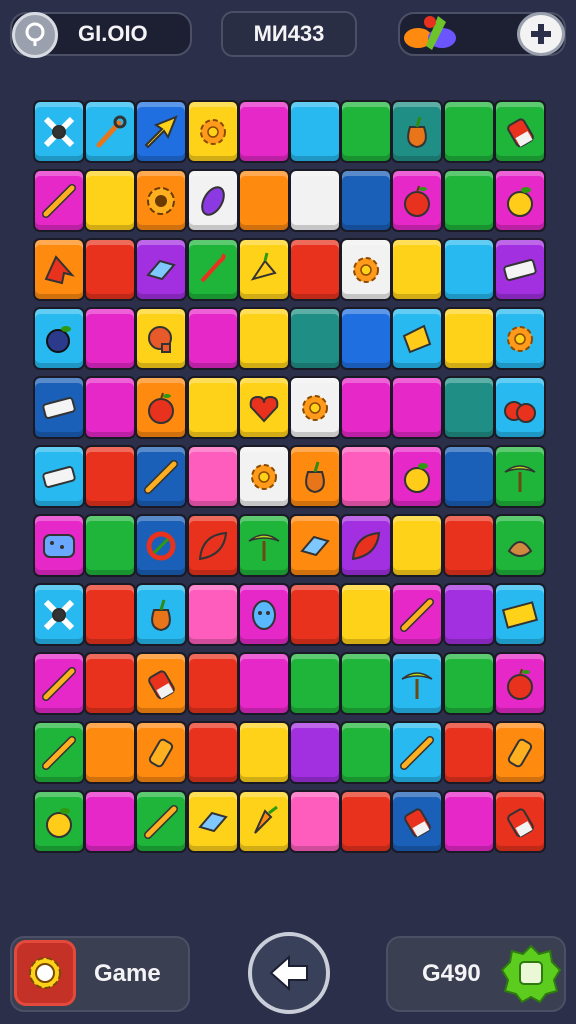  I want to click on pin-icon, so click(35, 35).